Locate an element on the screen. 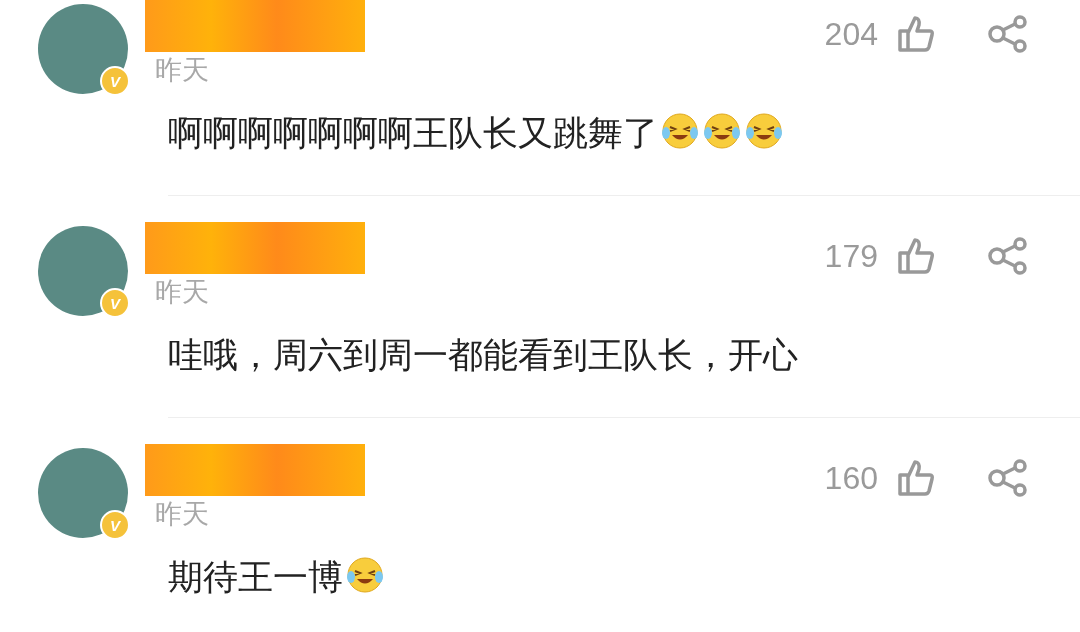  like-count: 160 is located at coordinates (851, 478).